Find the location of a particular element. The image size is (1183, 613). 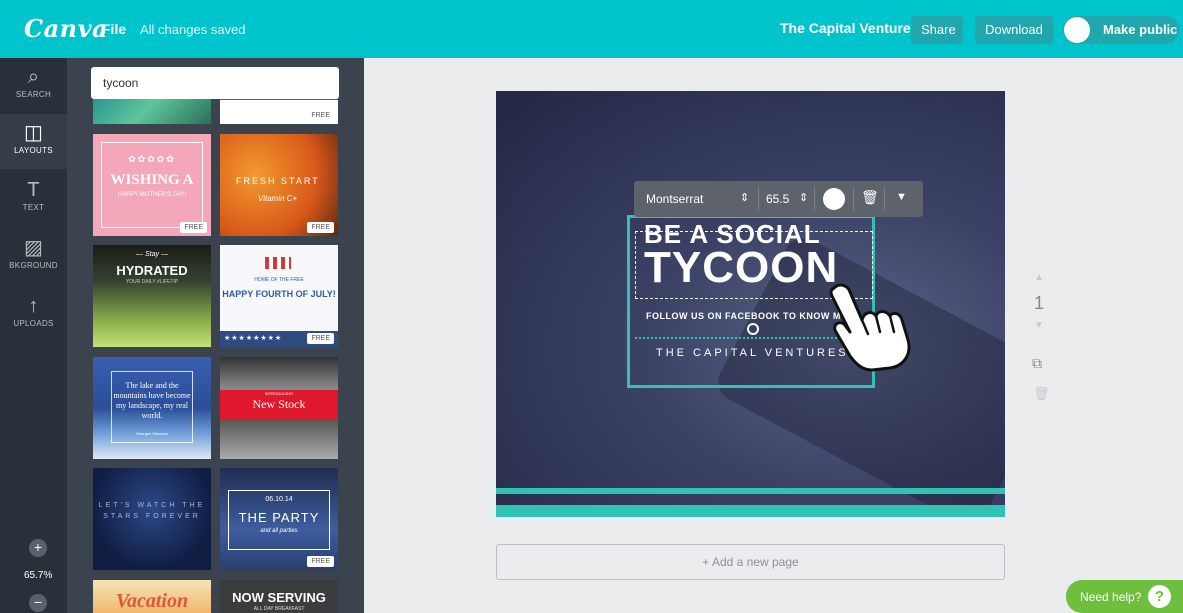

zoom-in-button: + is located at coordinates (38, 548).